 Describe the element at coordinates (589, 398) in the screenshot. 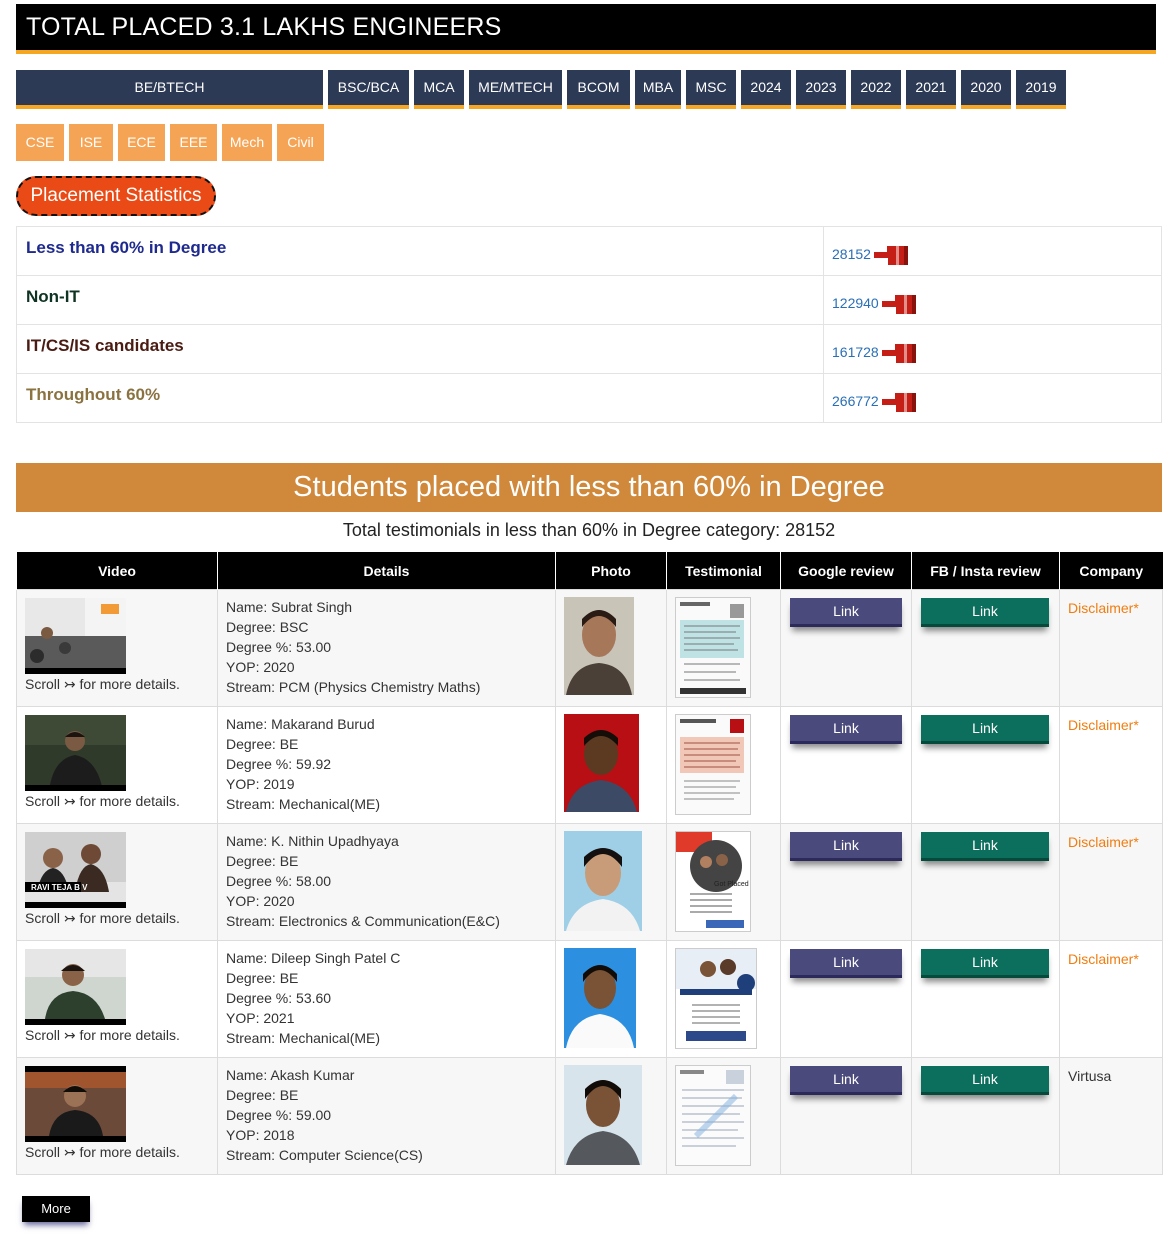

I see `stats-row: Throughout 60% 266772` at that location.